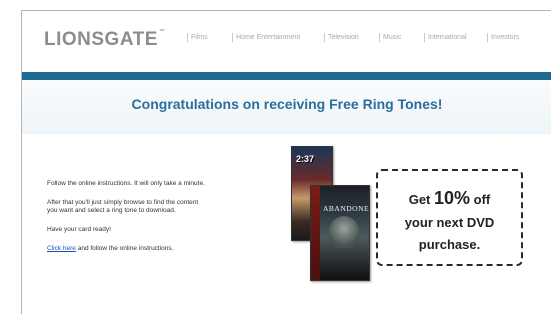  What do you see at coordinates (286, 76) in the screenshot?
I see `header-divider-bar` at bounding box center [286, 76].